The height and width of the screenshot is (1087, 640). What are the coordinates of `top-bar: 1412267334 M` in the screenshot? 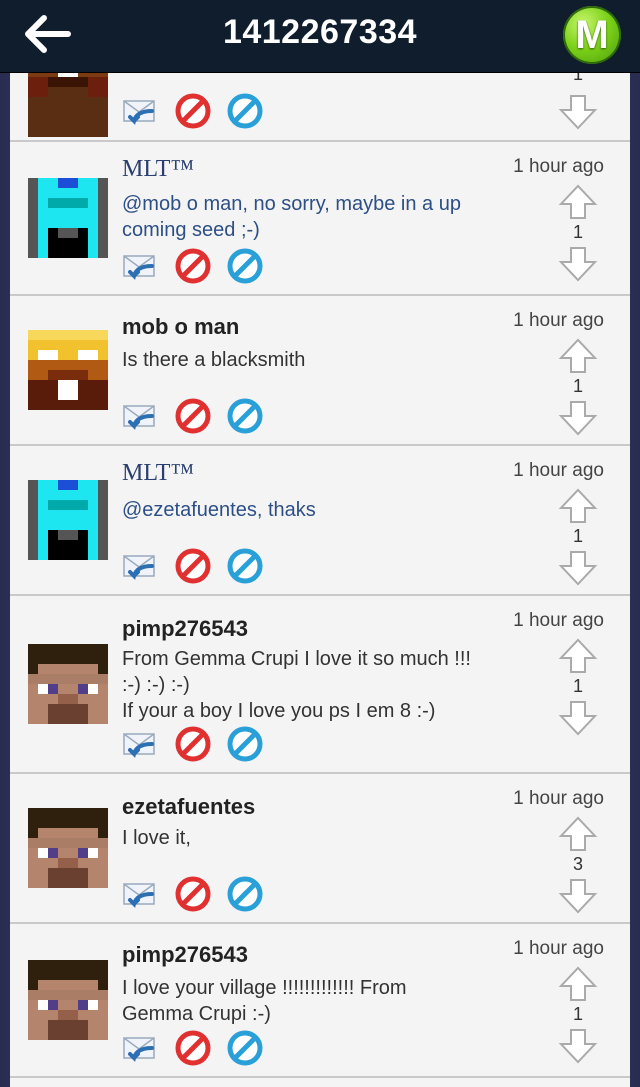 It's located at (320, 36).